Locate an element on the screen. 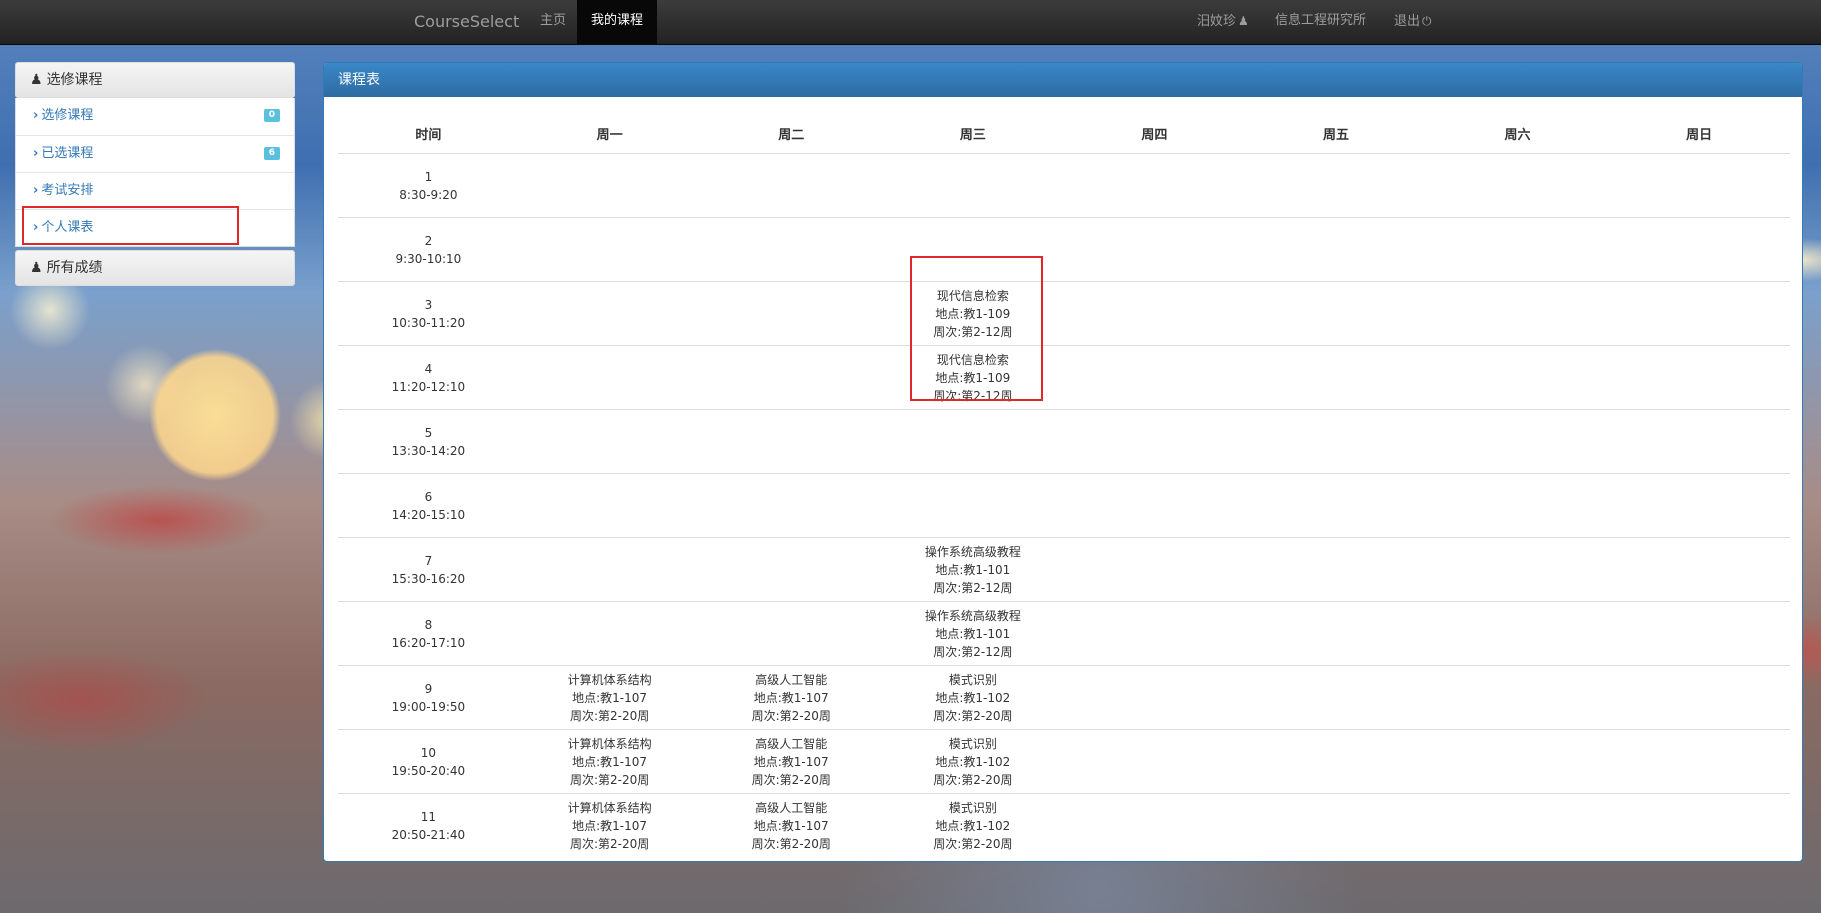  period-cell: 1 8:30-9:20 is located at coordinates (428, 185).